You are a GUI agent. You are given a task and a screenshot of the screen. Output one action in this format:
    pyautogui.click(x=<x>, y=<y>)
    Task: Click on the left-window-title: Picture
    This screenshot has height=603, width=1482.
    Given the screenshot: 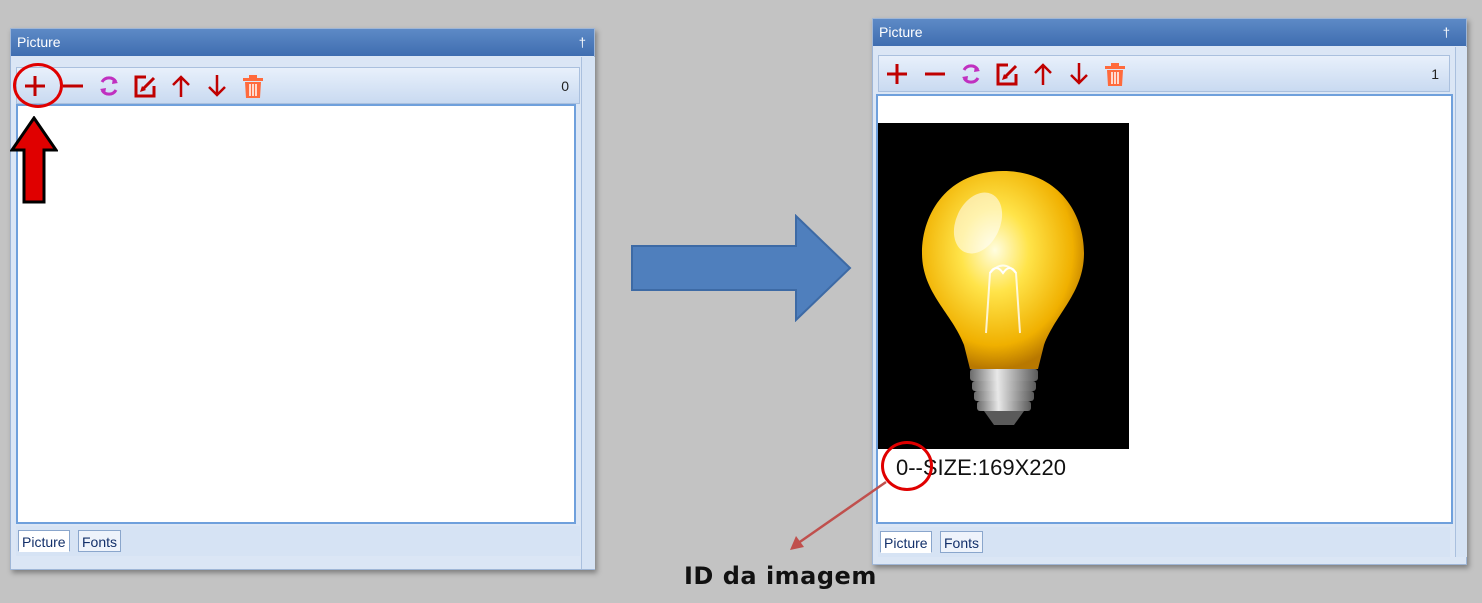 What is the action you would take?
    pyautogui.click(x=39, y=42)
    